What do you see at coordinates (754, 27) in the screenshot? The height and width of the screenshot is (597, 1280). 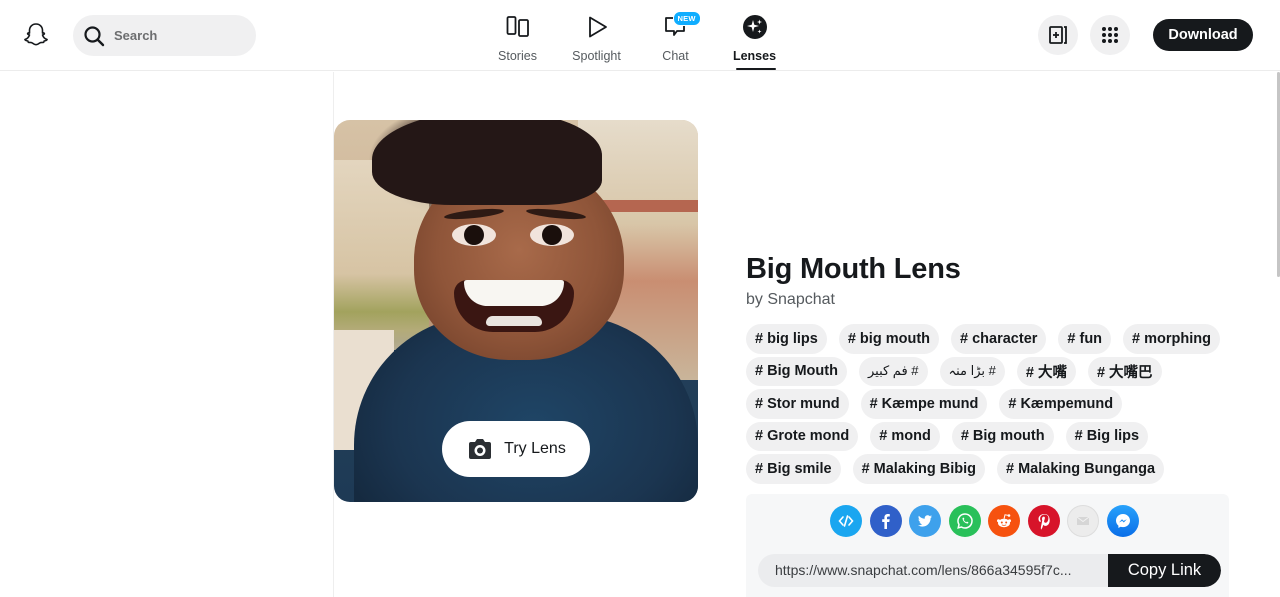 I see `lenses-sparkle-icon` at bounding box center [754, 27].